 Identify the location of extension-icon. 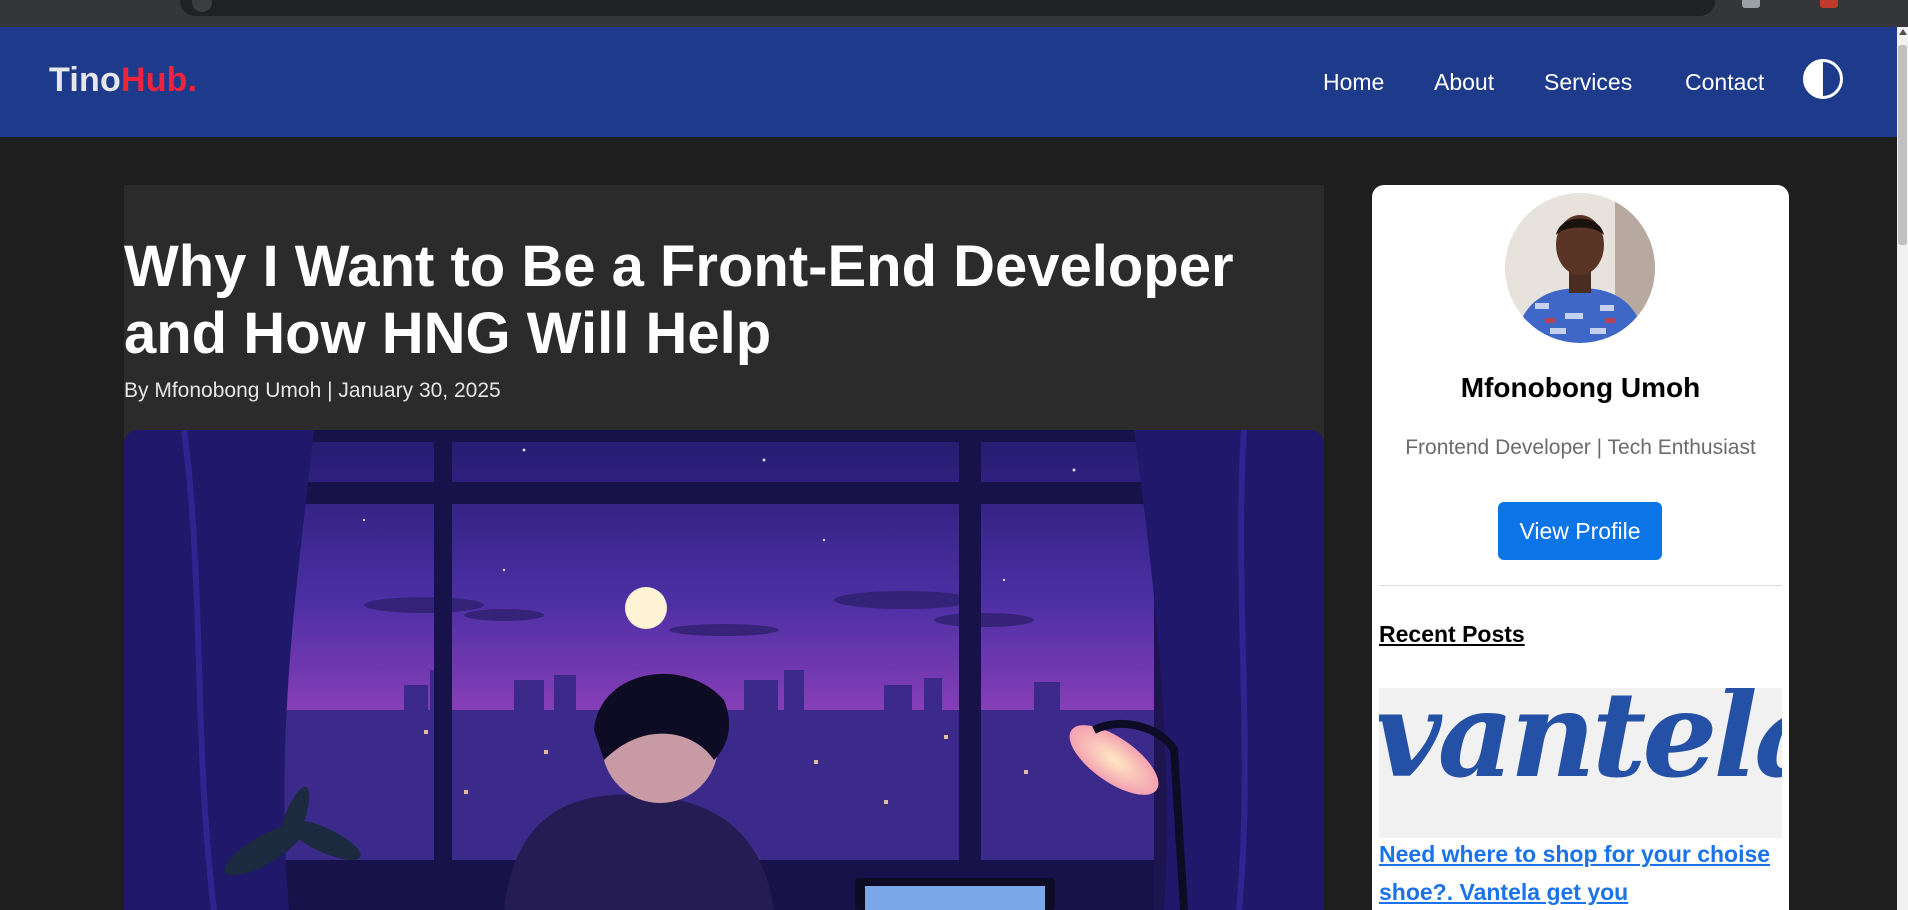
(1751, 4).